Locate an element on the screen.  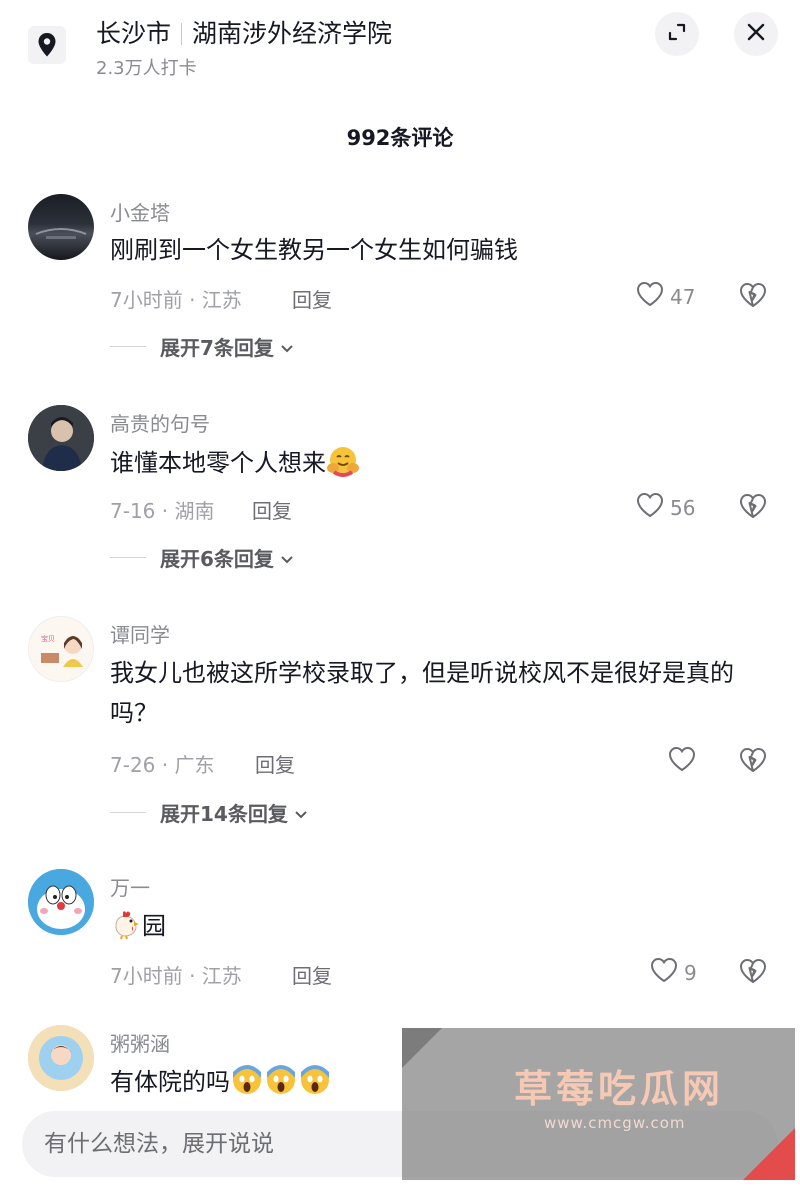
comment-author: 粥粥涵 is located at coordinates (140, 1042).